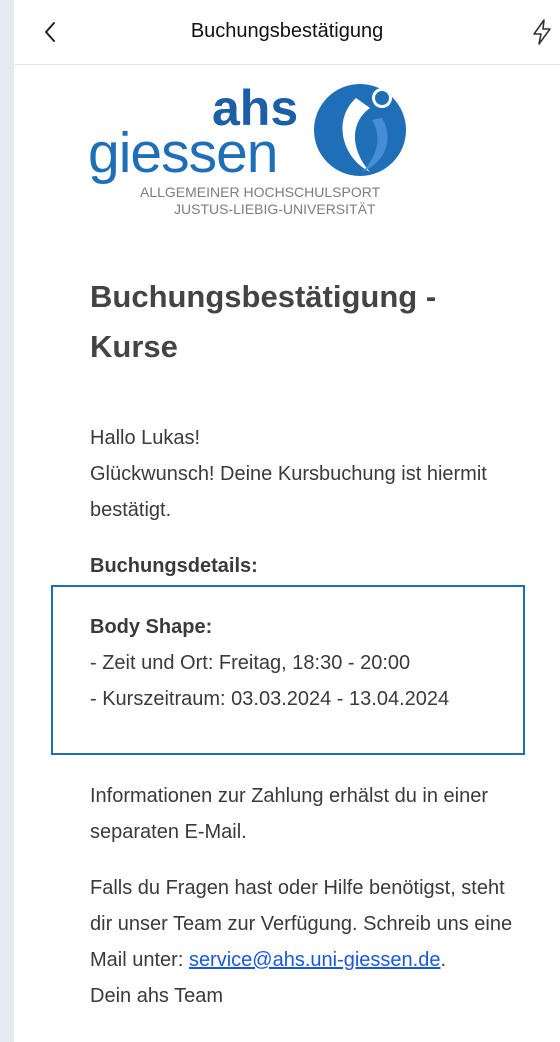 This screenshot has width=560, height=1042. Describe the element at coordinates (145, 438) in the screenshot. I see `greeting-salutation: Hallo Lukas!` at that location.